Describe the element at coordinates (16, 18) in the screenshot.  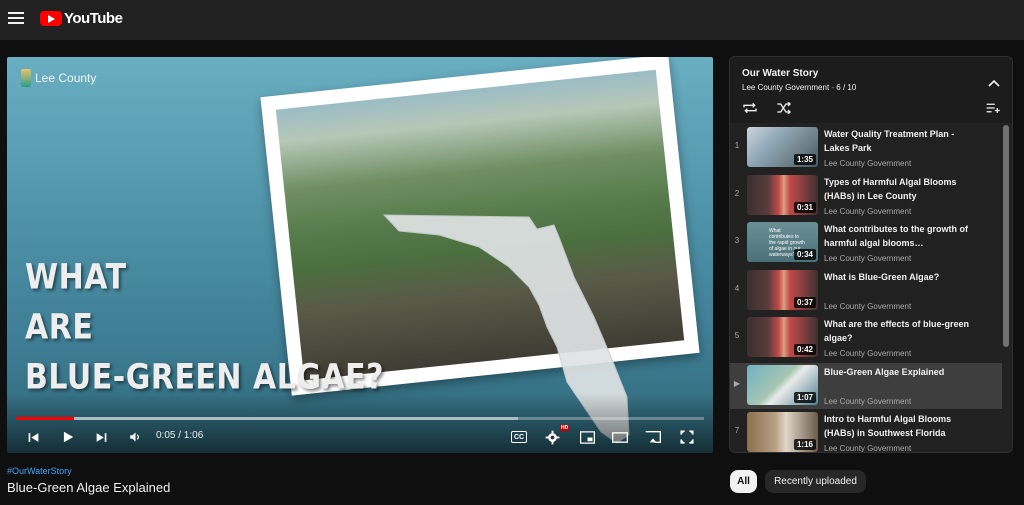
I see `hamburger-menu-icon` at that location.